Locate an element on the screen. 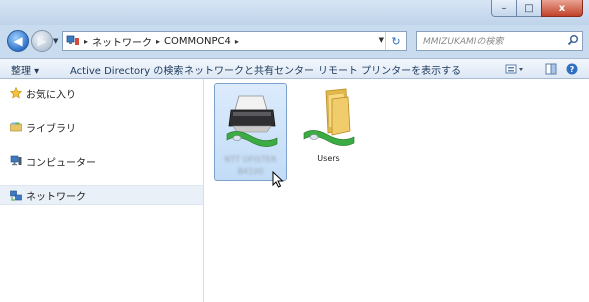  label-line: NTT OFISTER is located at coordinates (250, 159).